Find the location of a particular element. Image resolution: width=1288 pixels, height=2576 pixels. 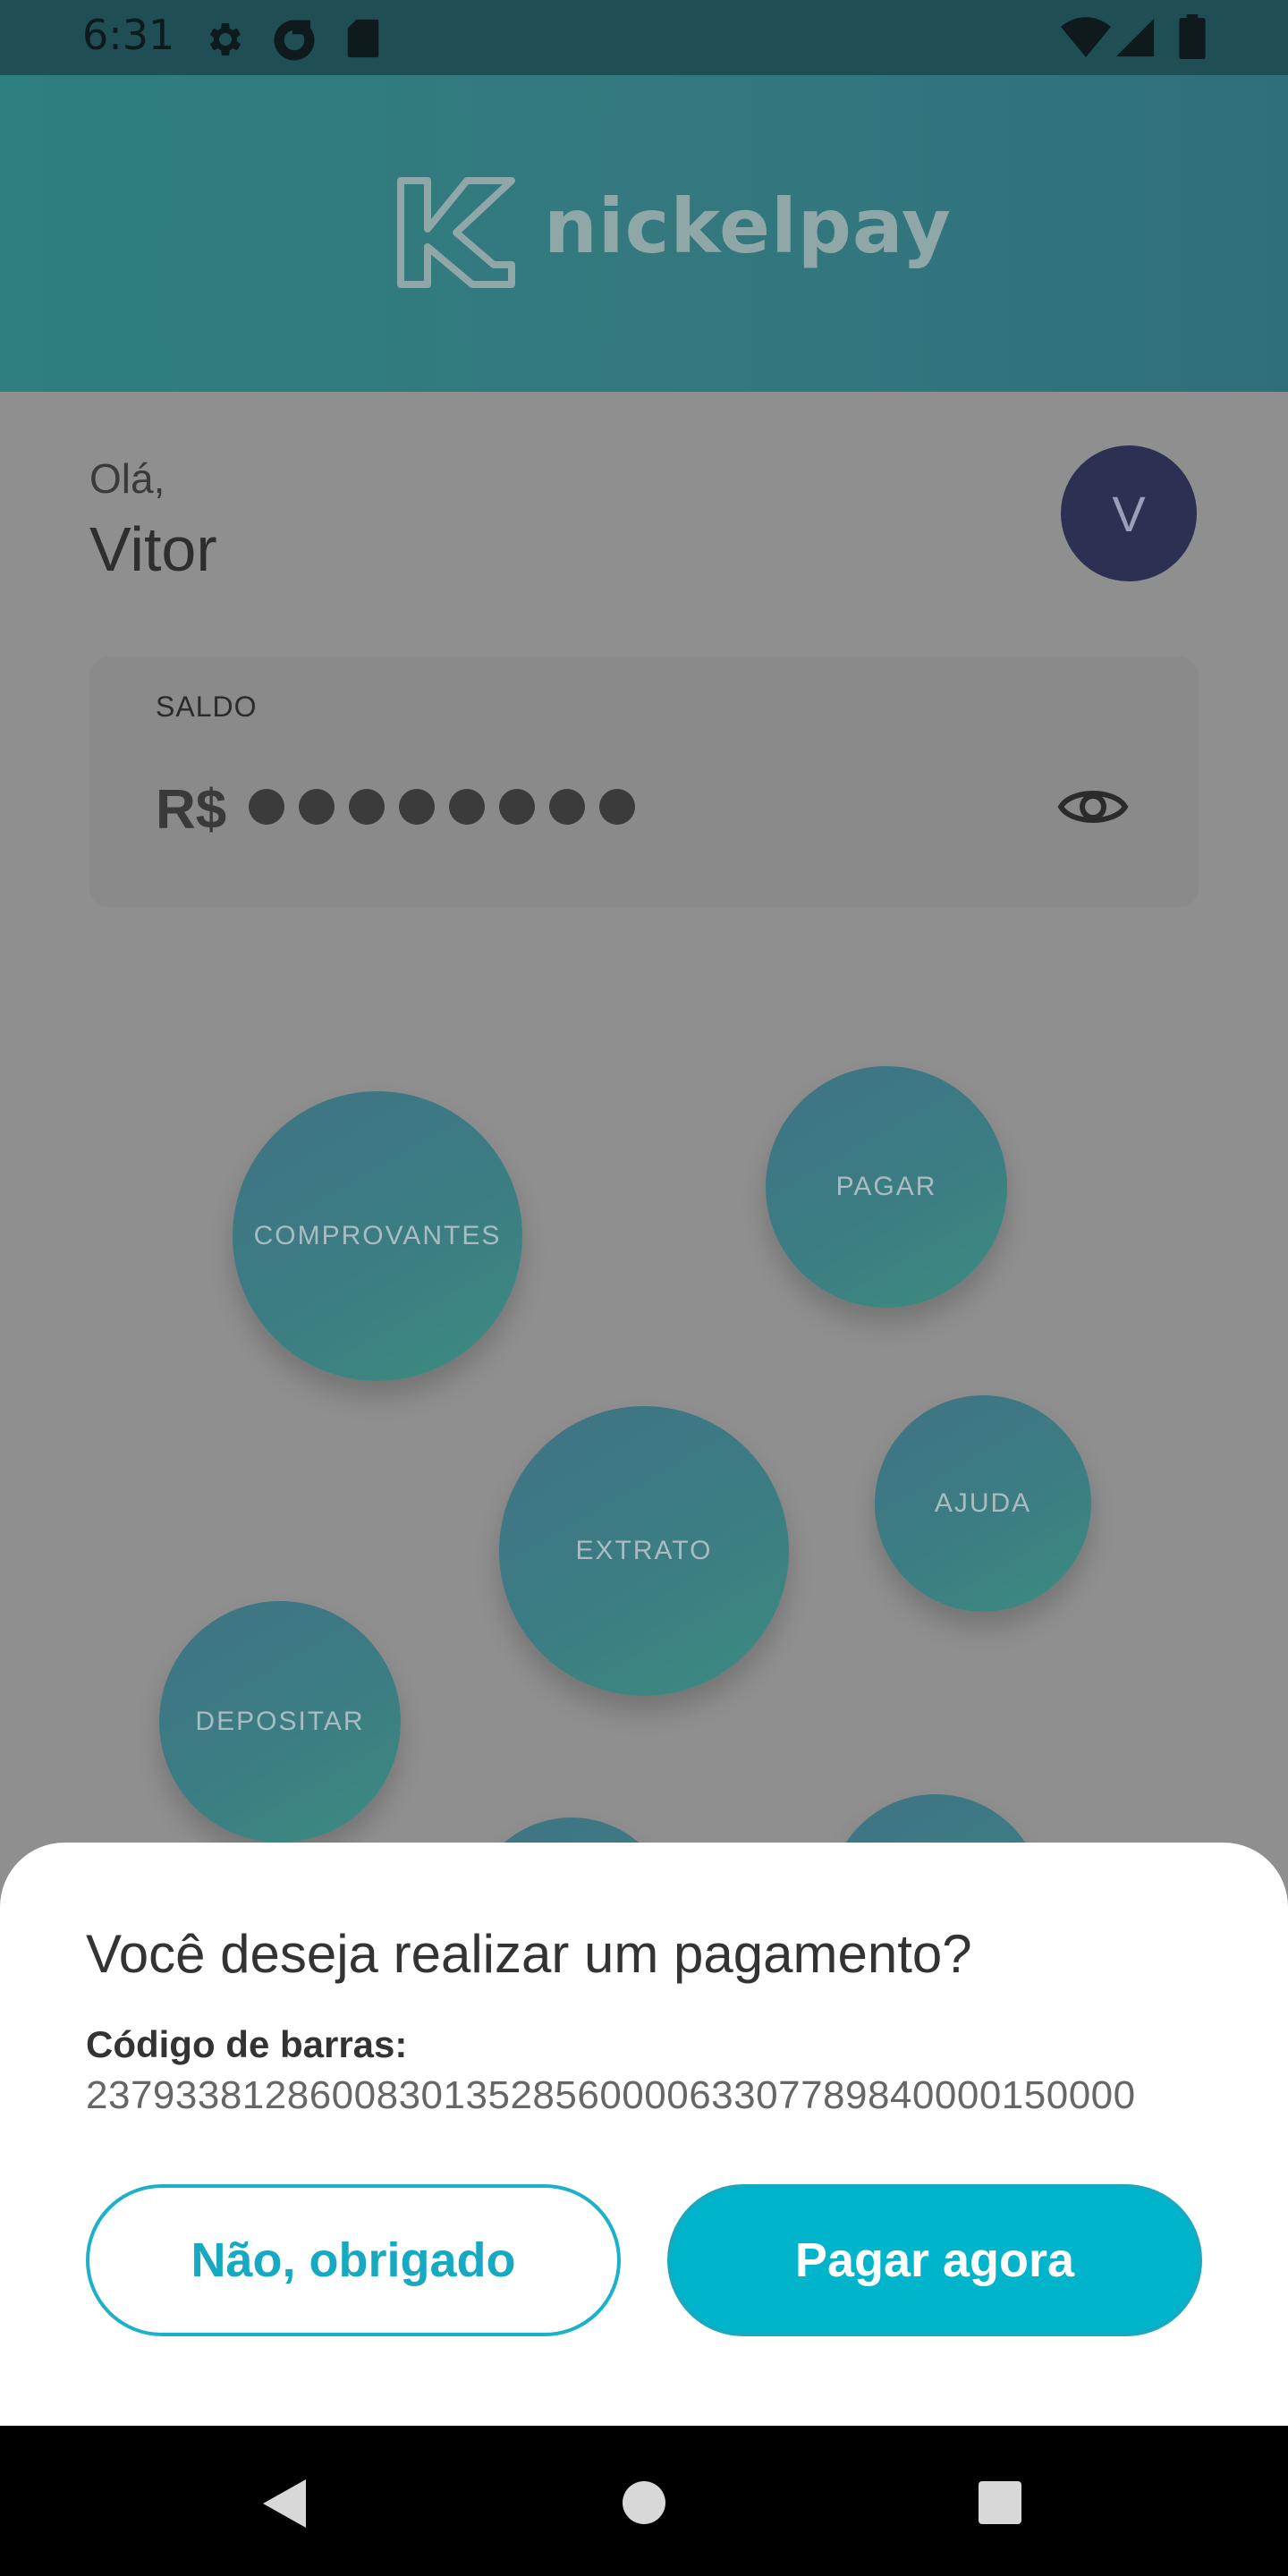

pagar-label: PAGAR is located at coordinates (886, 1186).